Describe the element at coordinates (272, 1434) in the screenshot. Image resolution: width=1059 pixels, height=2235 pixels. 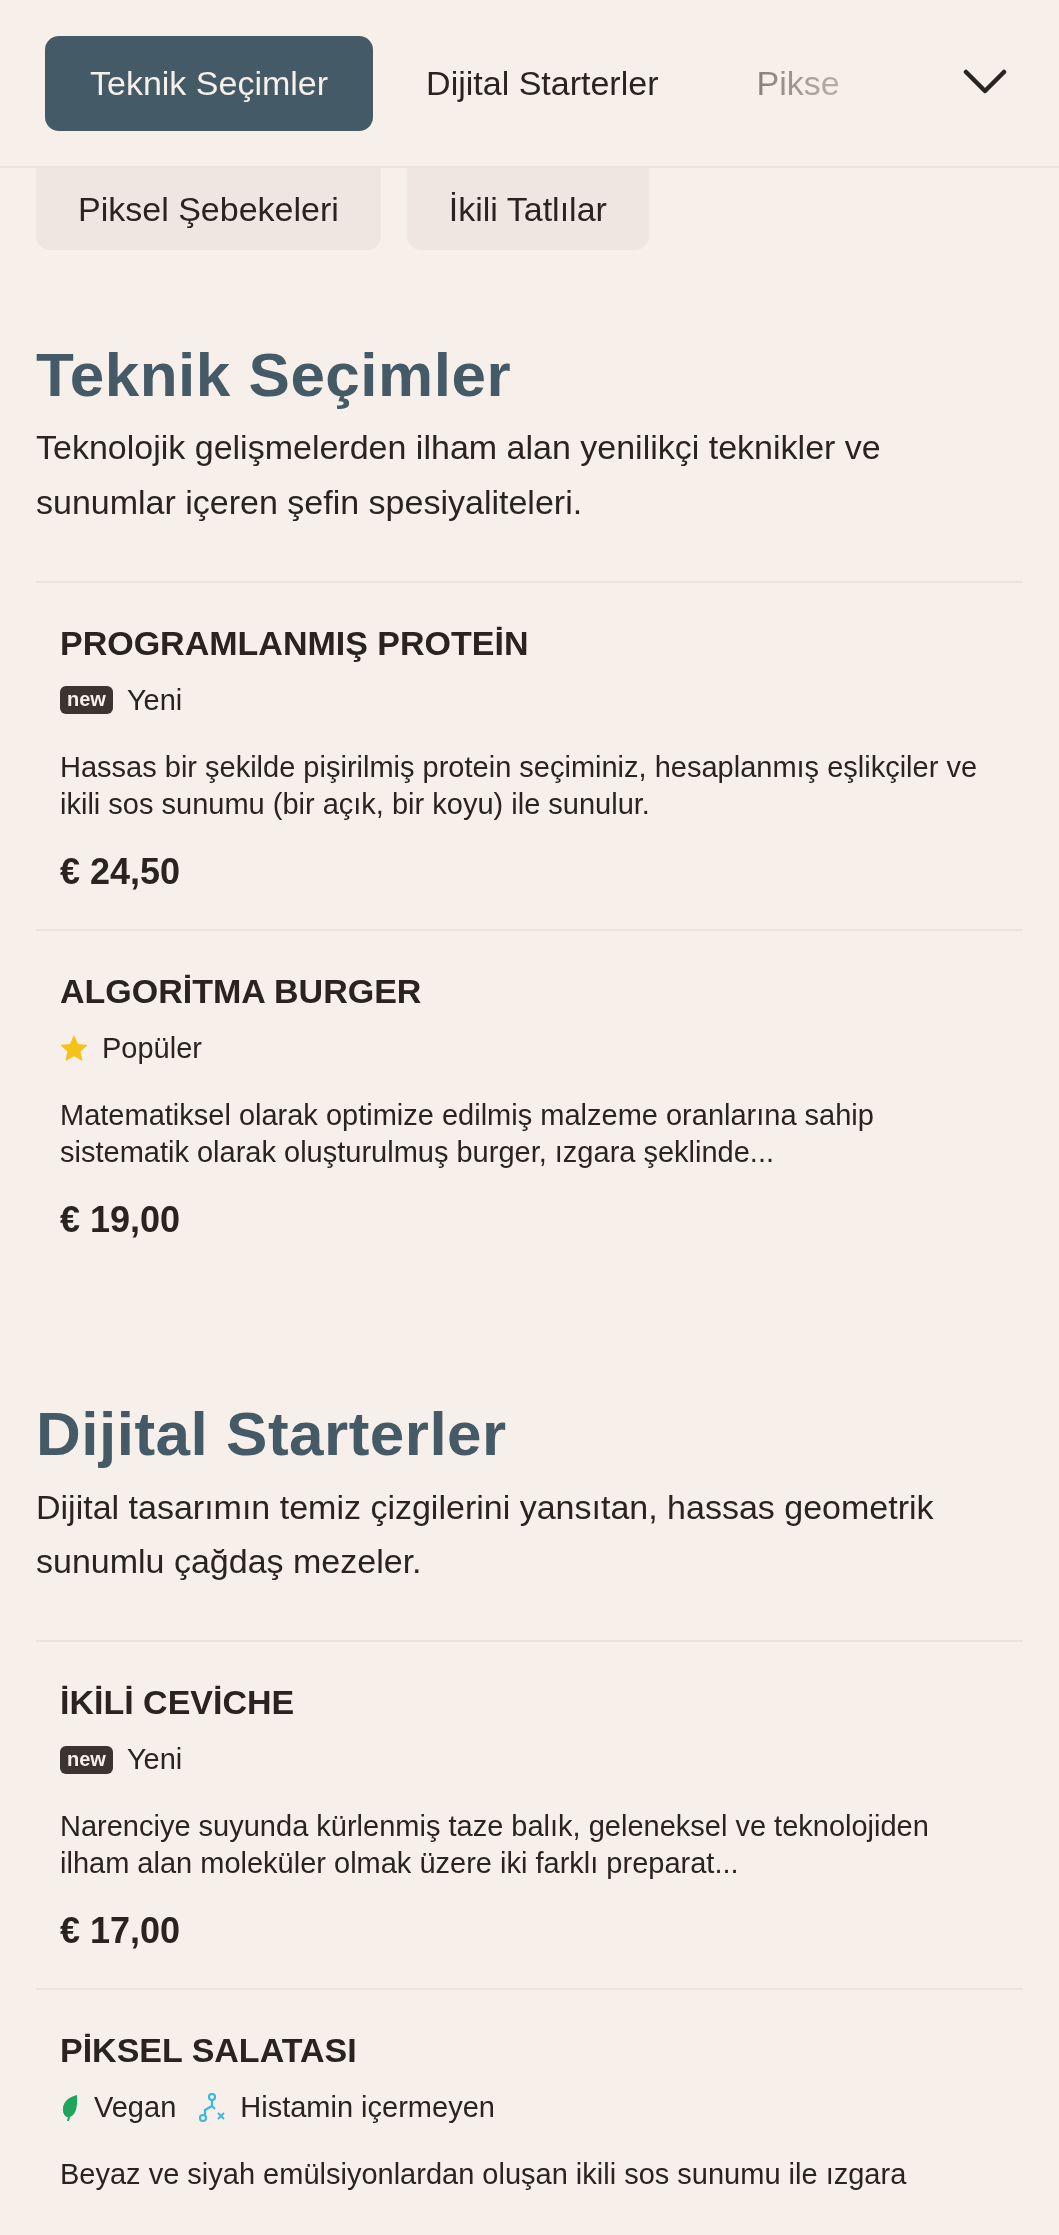
I see `section-title: Dijital Starterler` at that location.